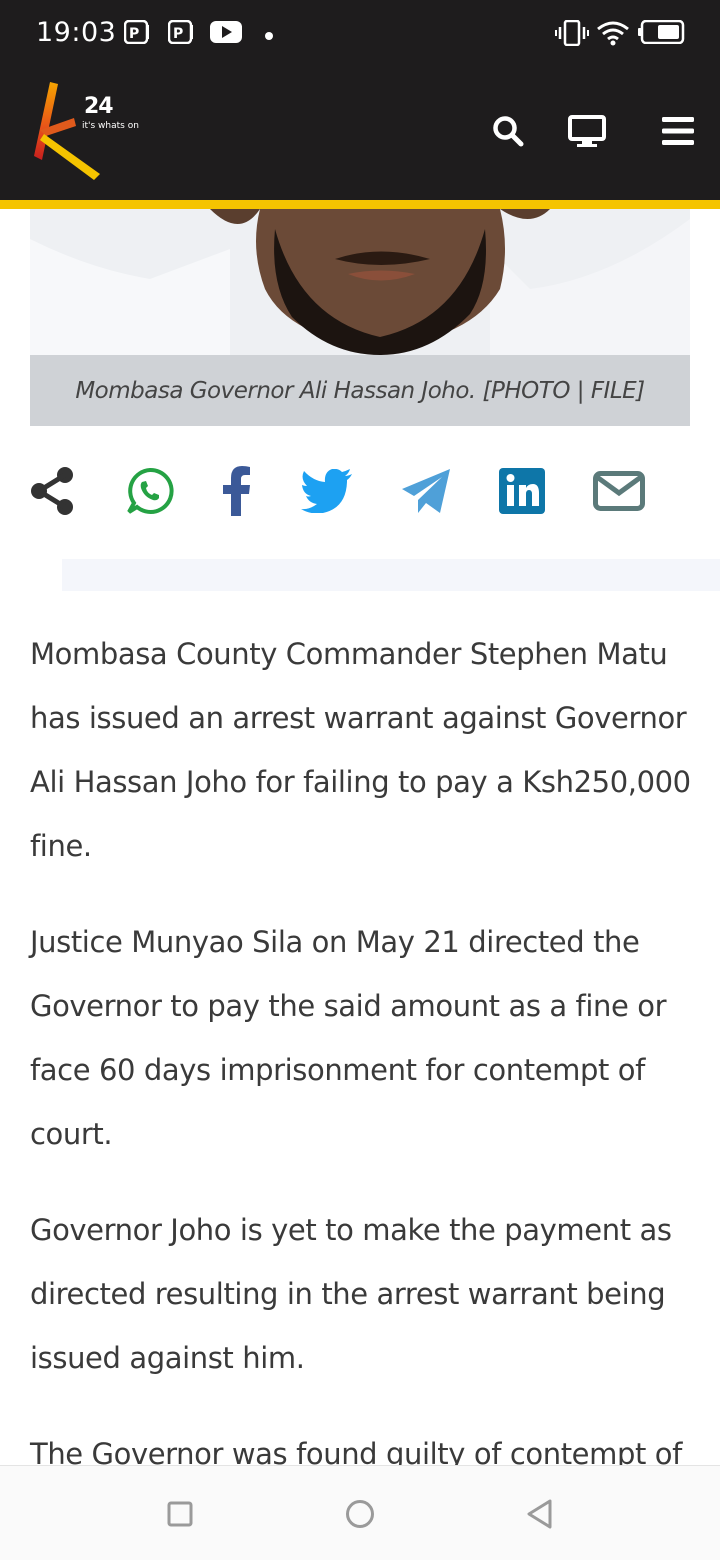 The width and height of the screenshot is (720, 1560). I want to click on home-icon, so click(360, 1514).